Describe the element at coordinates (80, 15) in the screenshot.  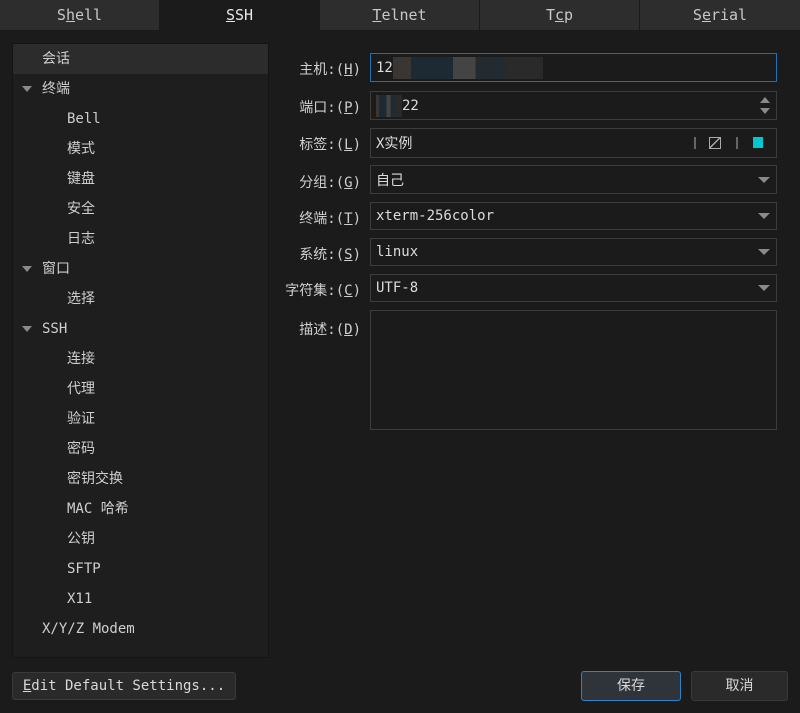
I see `tab-shell: Shell` at that location.